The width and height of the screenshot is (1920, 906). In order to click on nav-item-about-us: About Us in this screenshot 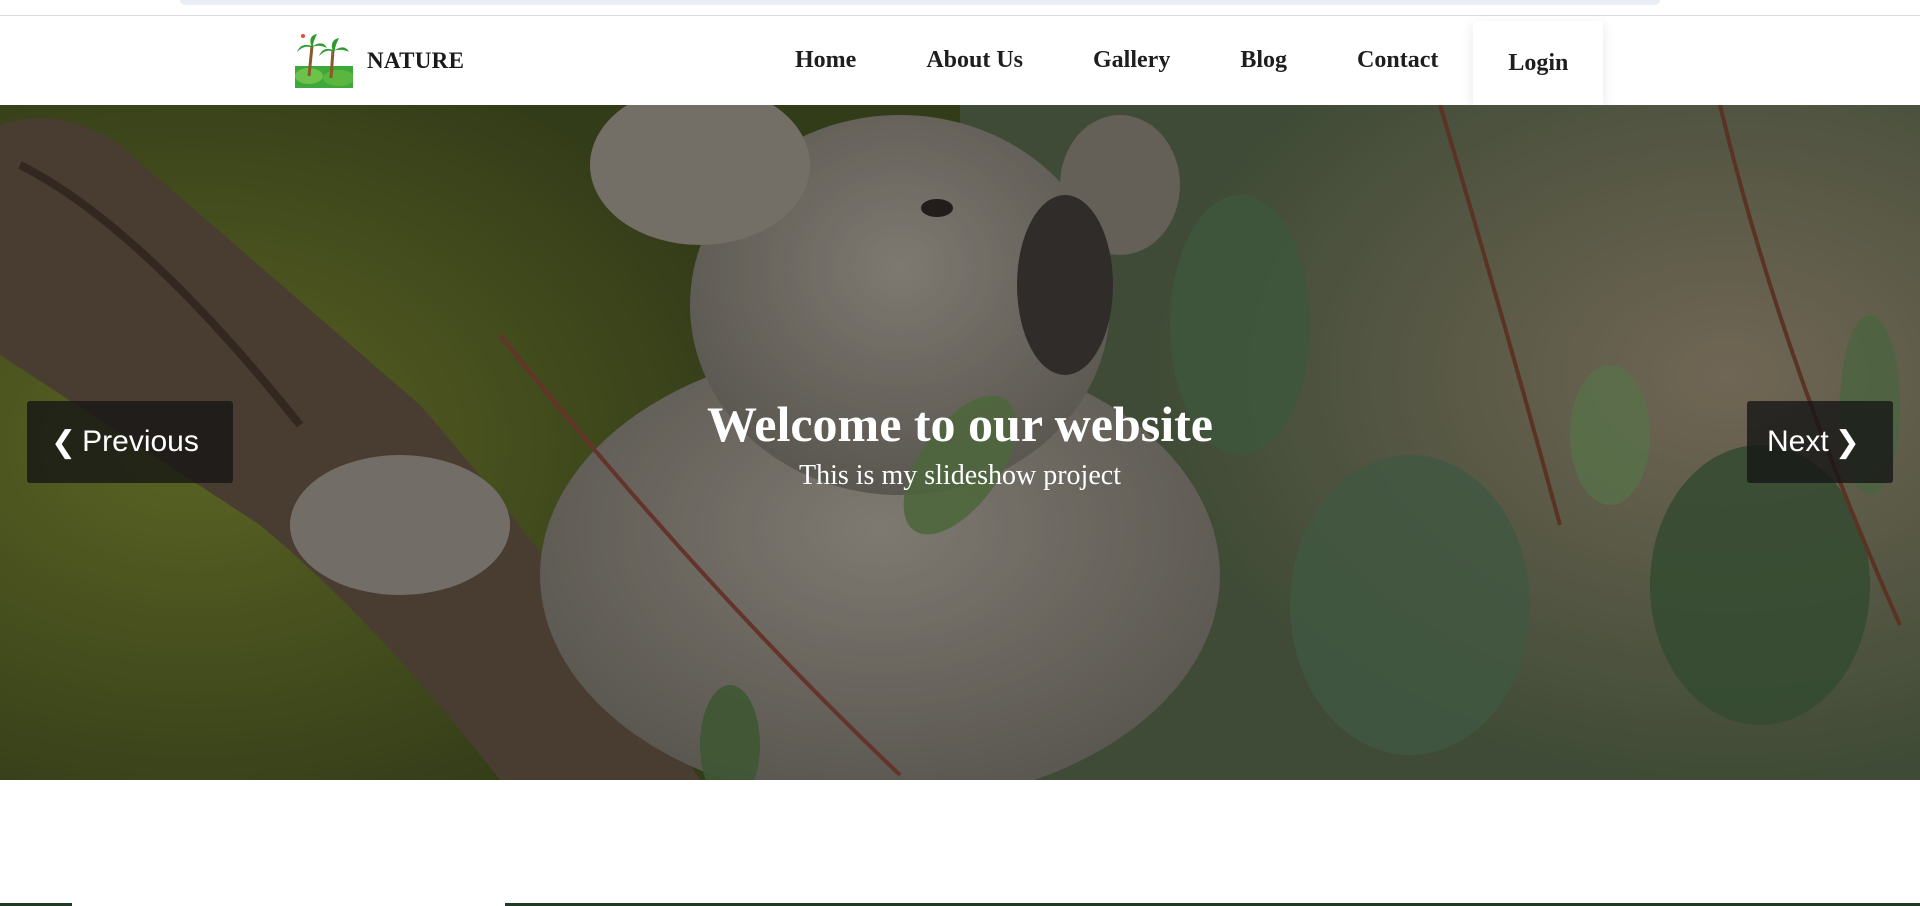, I will do `click(974, 60)`.